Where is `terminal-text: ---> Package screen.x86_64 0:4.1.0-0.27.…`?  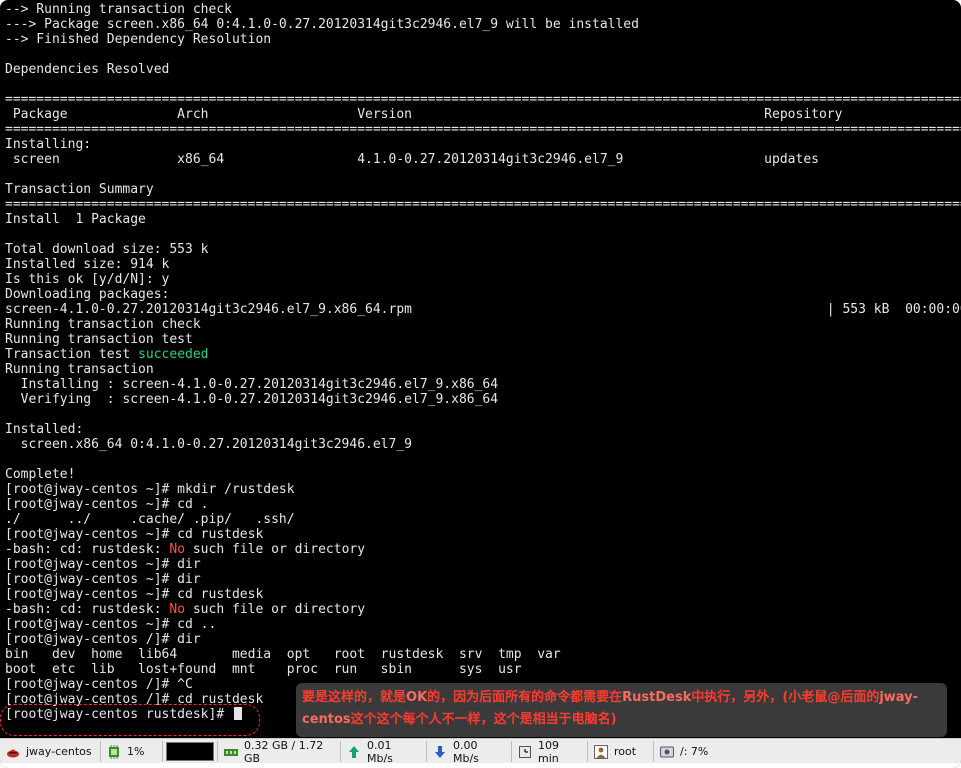 terminal-text: ---> Package screen.x86_64 0:4.1.0-0.27.… is located at coordinates (322, 24).